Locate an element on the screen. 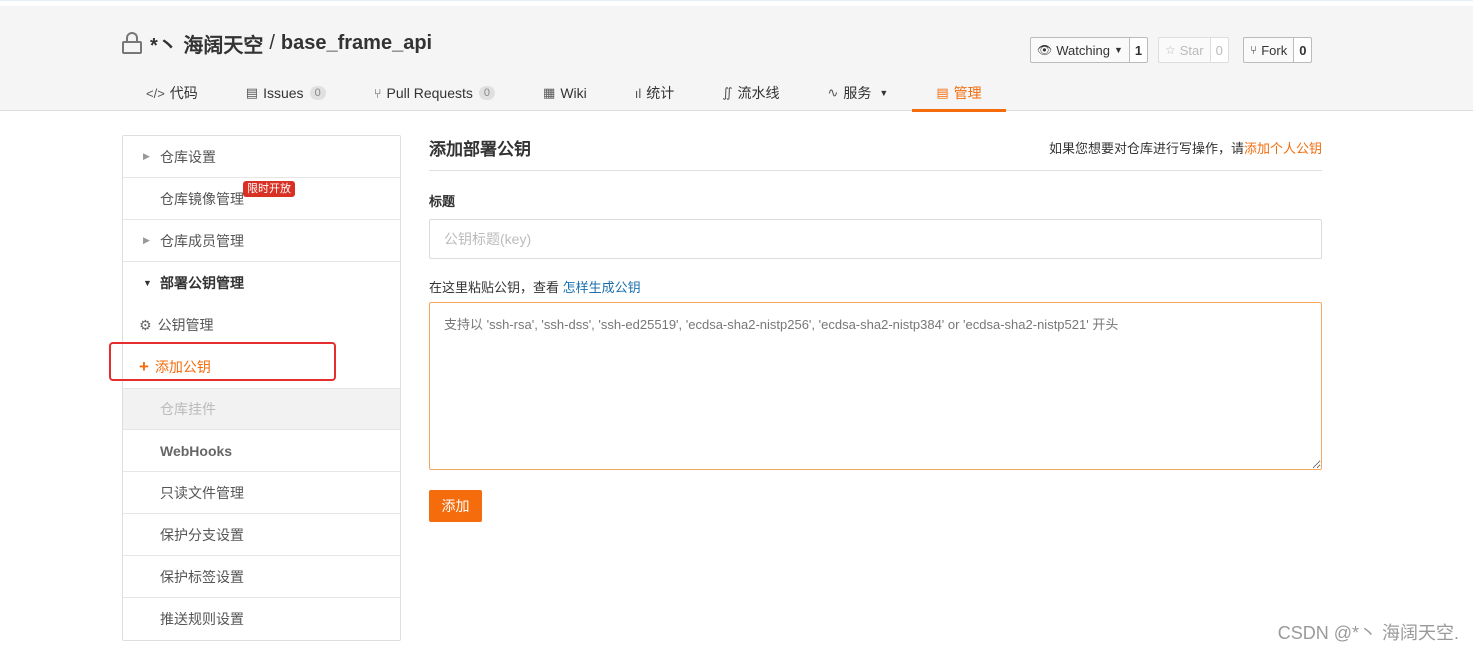  tab-manage: ▤ 管理 is located at coordinates (959, 93).